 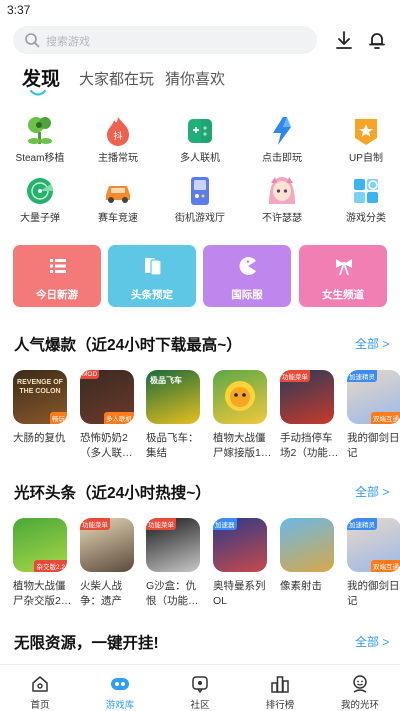 I want to click on card-international-server: 国际服, so click(x=247, y=276).